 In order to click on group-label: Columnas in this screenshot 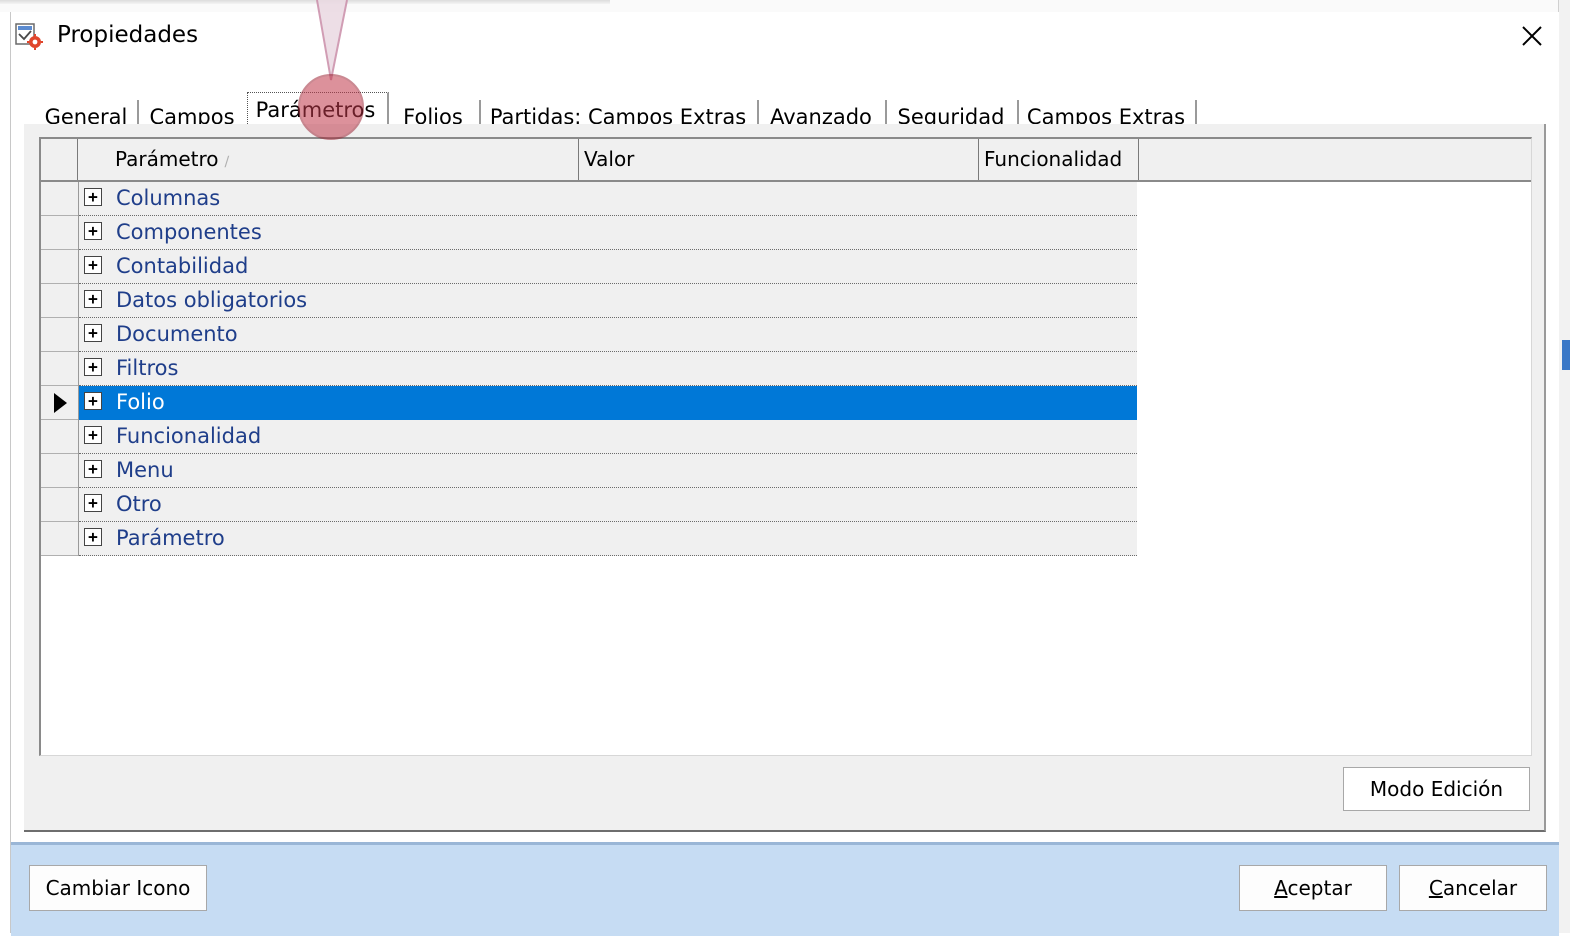, I will do `click(168, 198)`.